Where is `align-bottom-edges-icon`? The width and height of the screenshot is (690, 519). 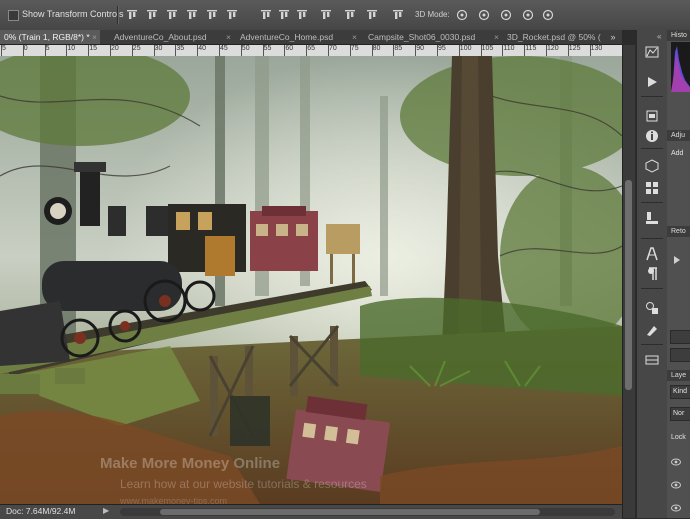
align-bottom-edges-icon is located at coordinates (172, 15).